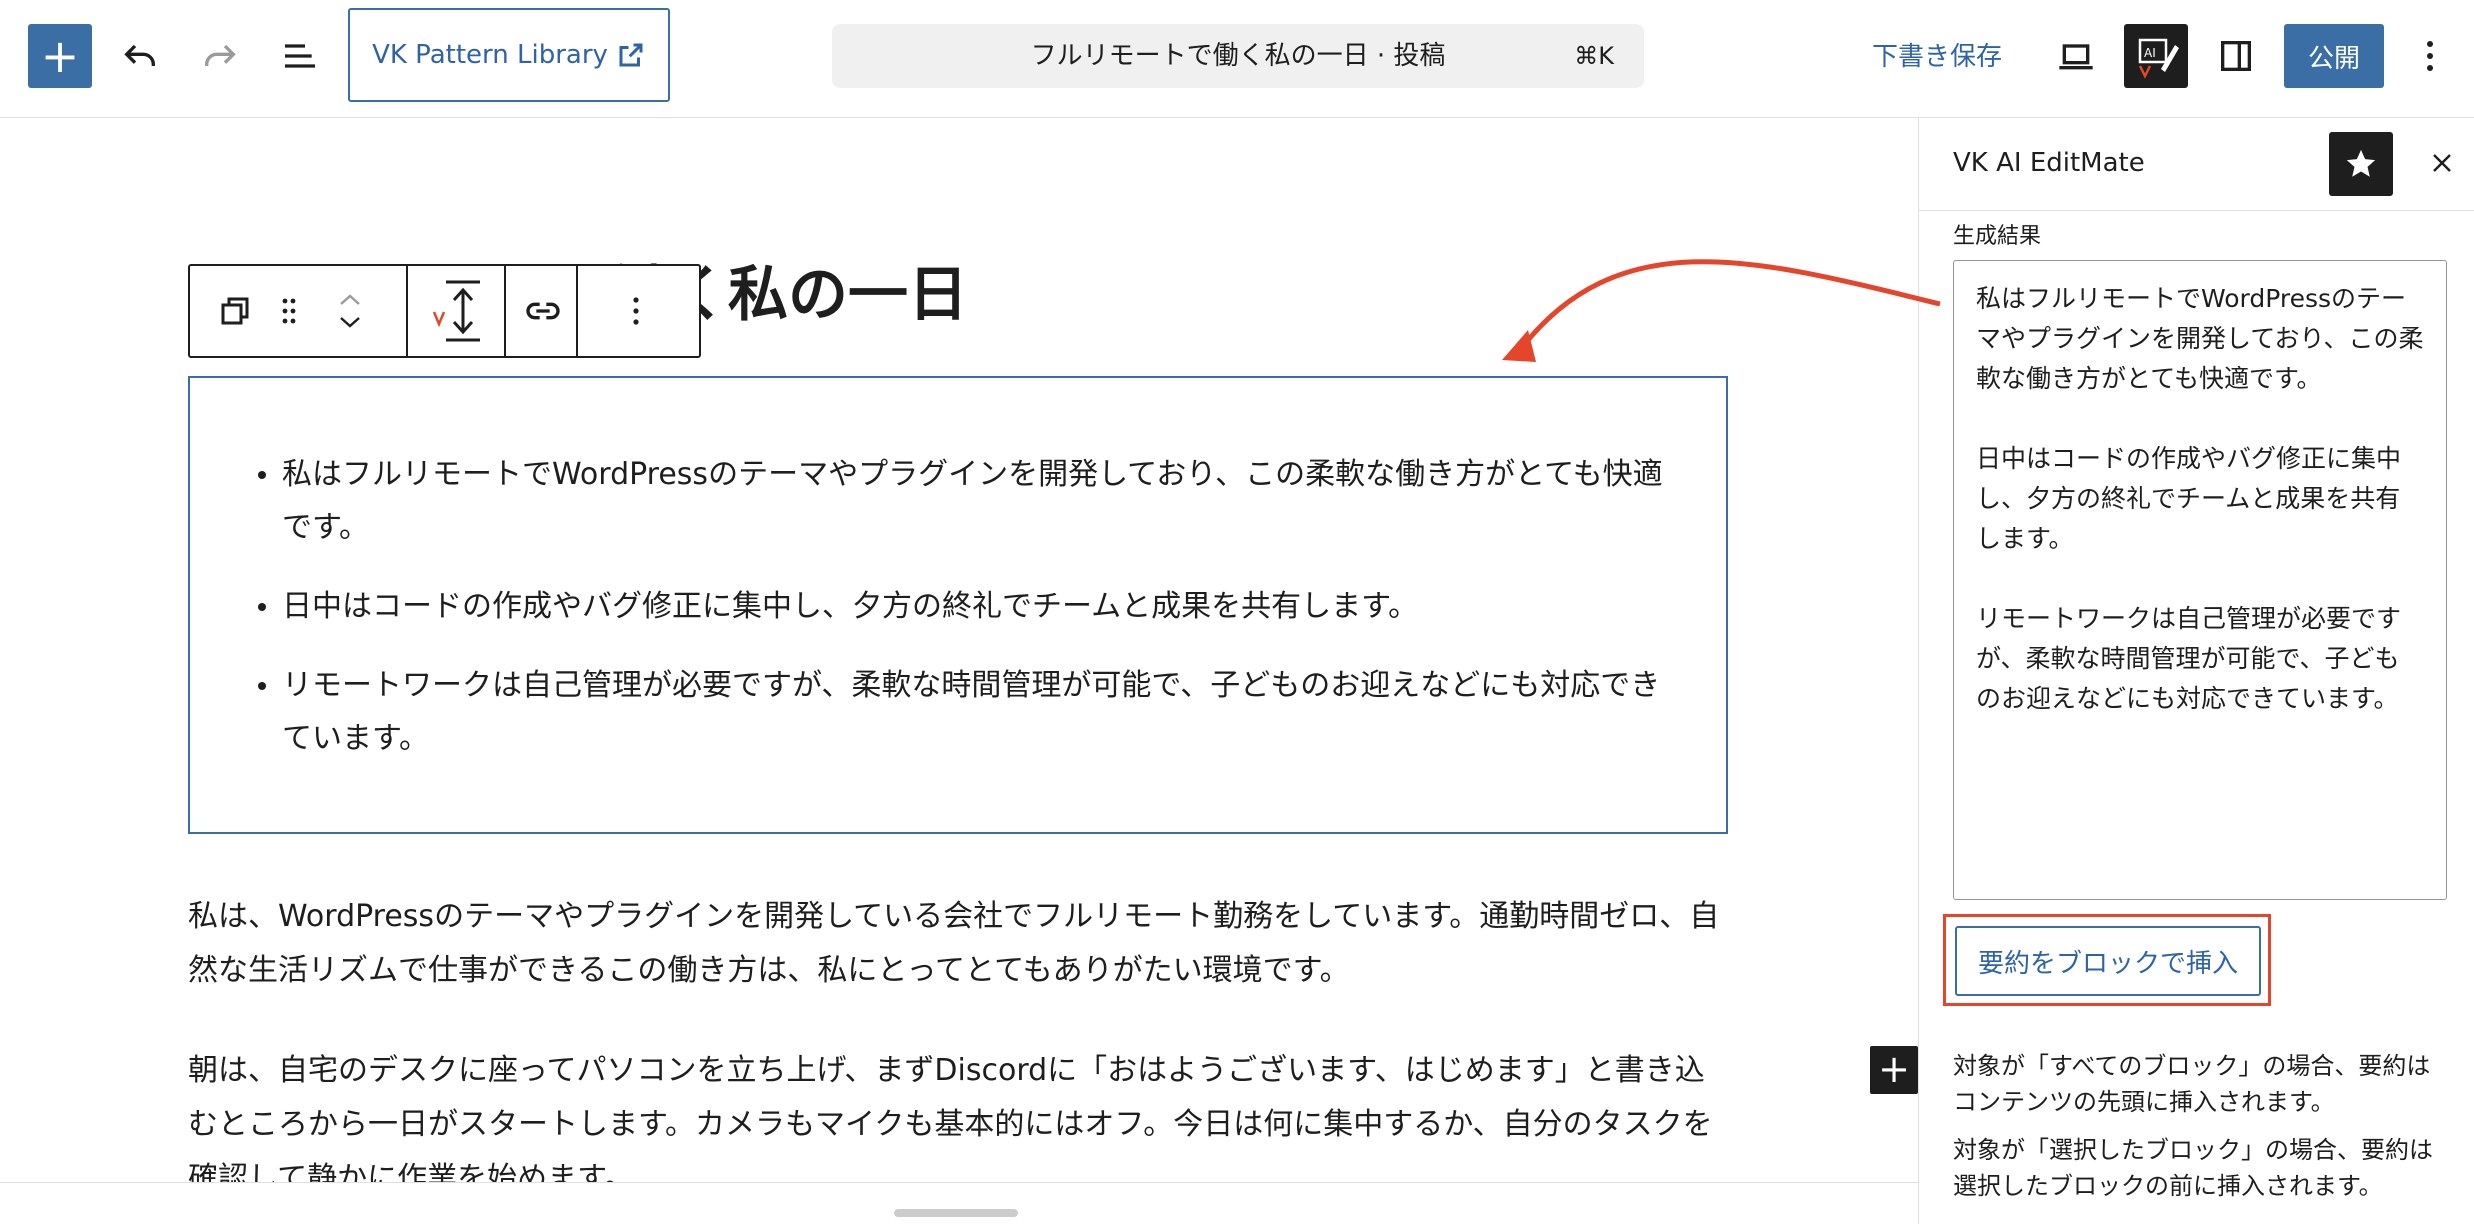 This screenshot has height=1225, width=2474. I want to click on publish-button: 公開, so click(2334, 56).